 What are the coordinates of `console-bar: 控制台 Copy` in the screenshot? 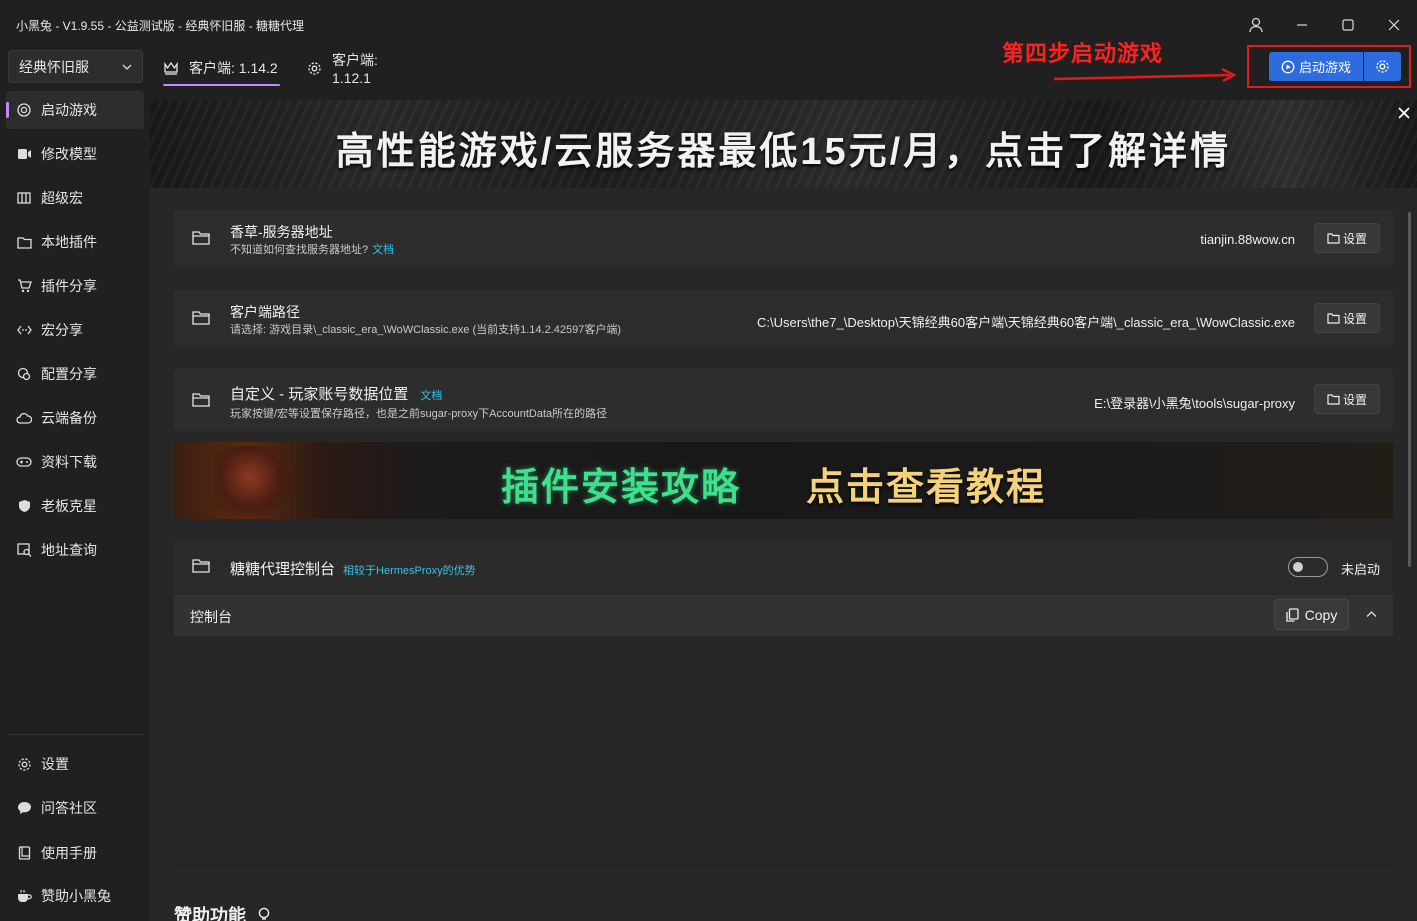 It's located at (783, 615).